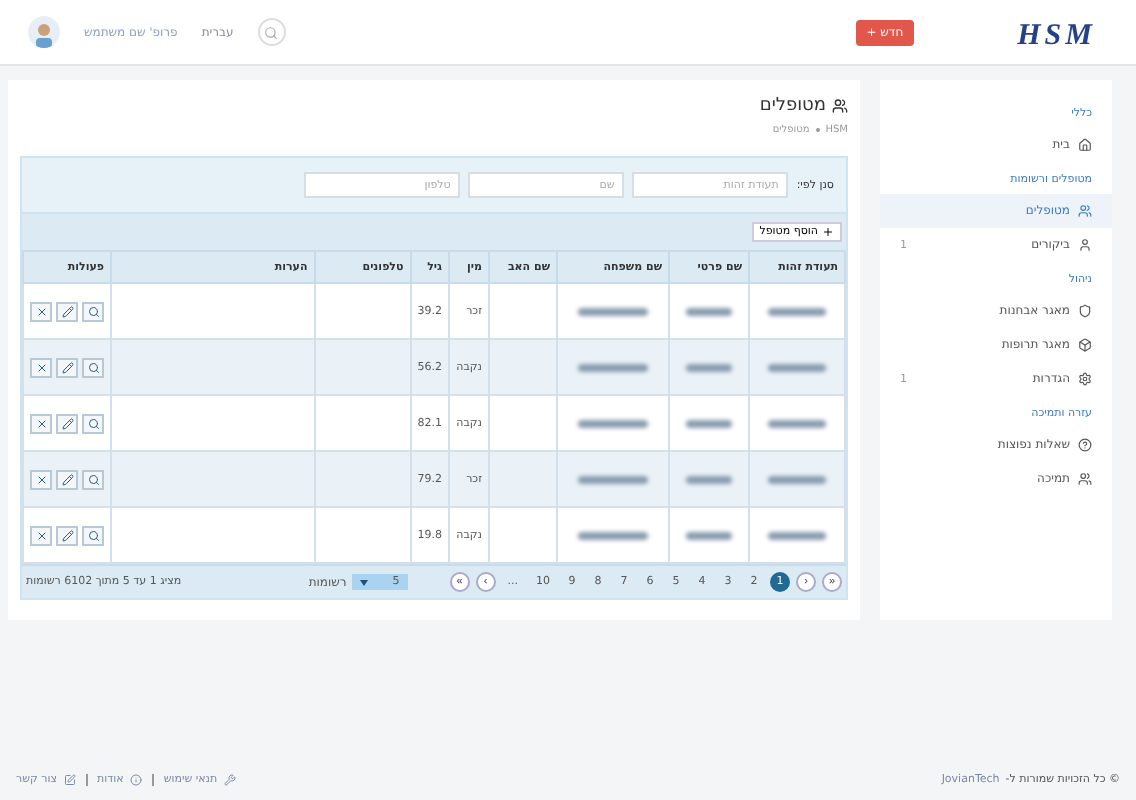 This screenshot has width=1136, height=800. What do you see at coordinates (1085, 145) in the screenshot?
I see `home-icon` at bounding box center [1085, 145].